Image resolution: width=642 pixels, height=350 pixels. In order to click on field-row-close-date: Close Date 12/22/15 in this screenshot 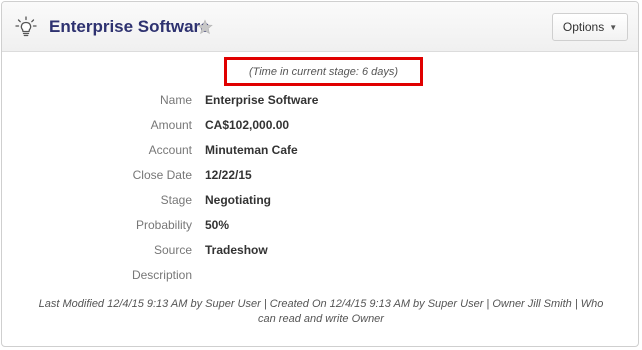, I will do `click(320, 178)`.